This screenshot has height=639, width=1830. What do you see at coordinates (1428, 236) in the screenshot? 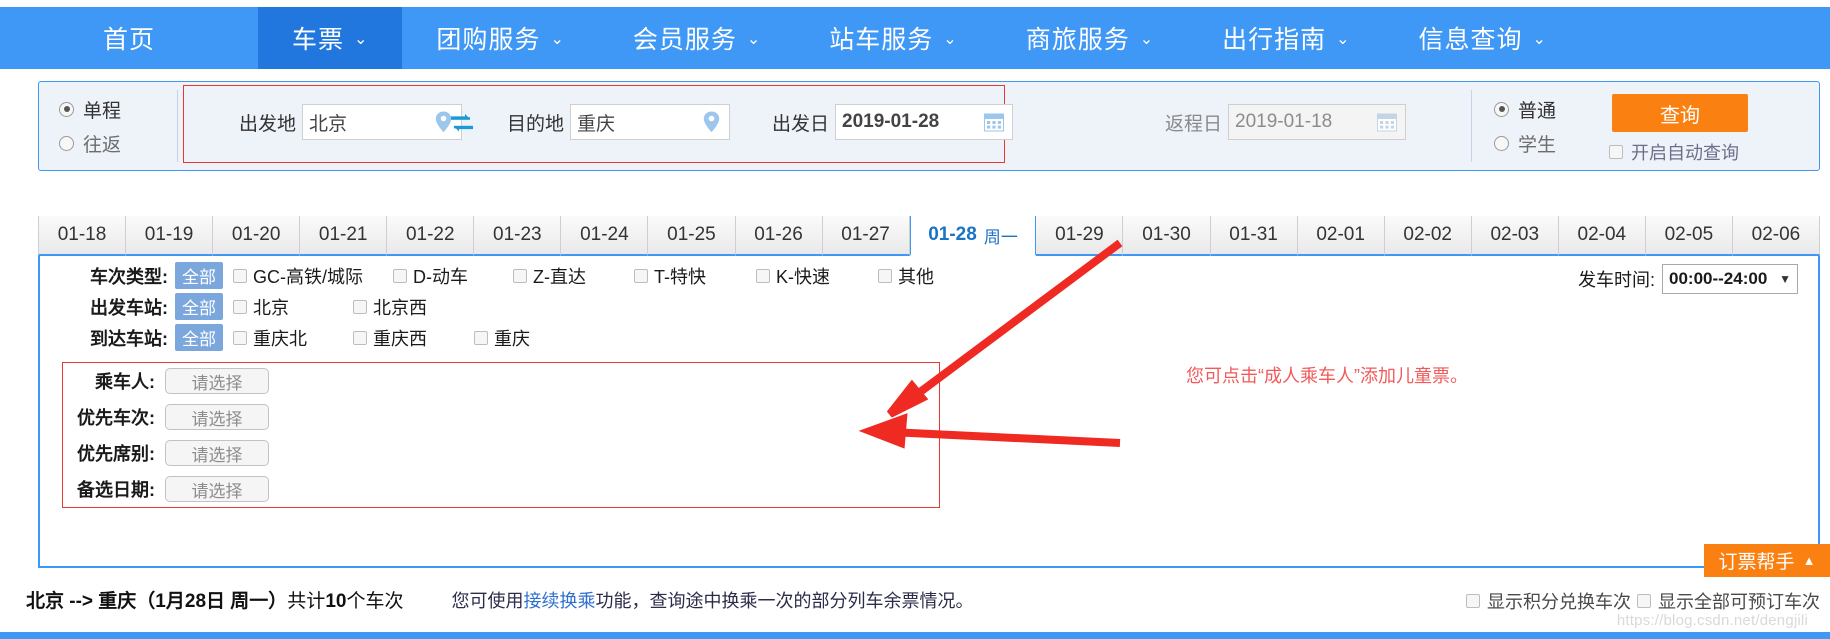
I see `date-tab-02-02: 02-02` at bounding box center [1428, 236].